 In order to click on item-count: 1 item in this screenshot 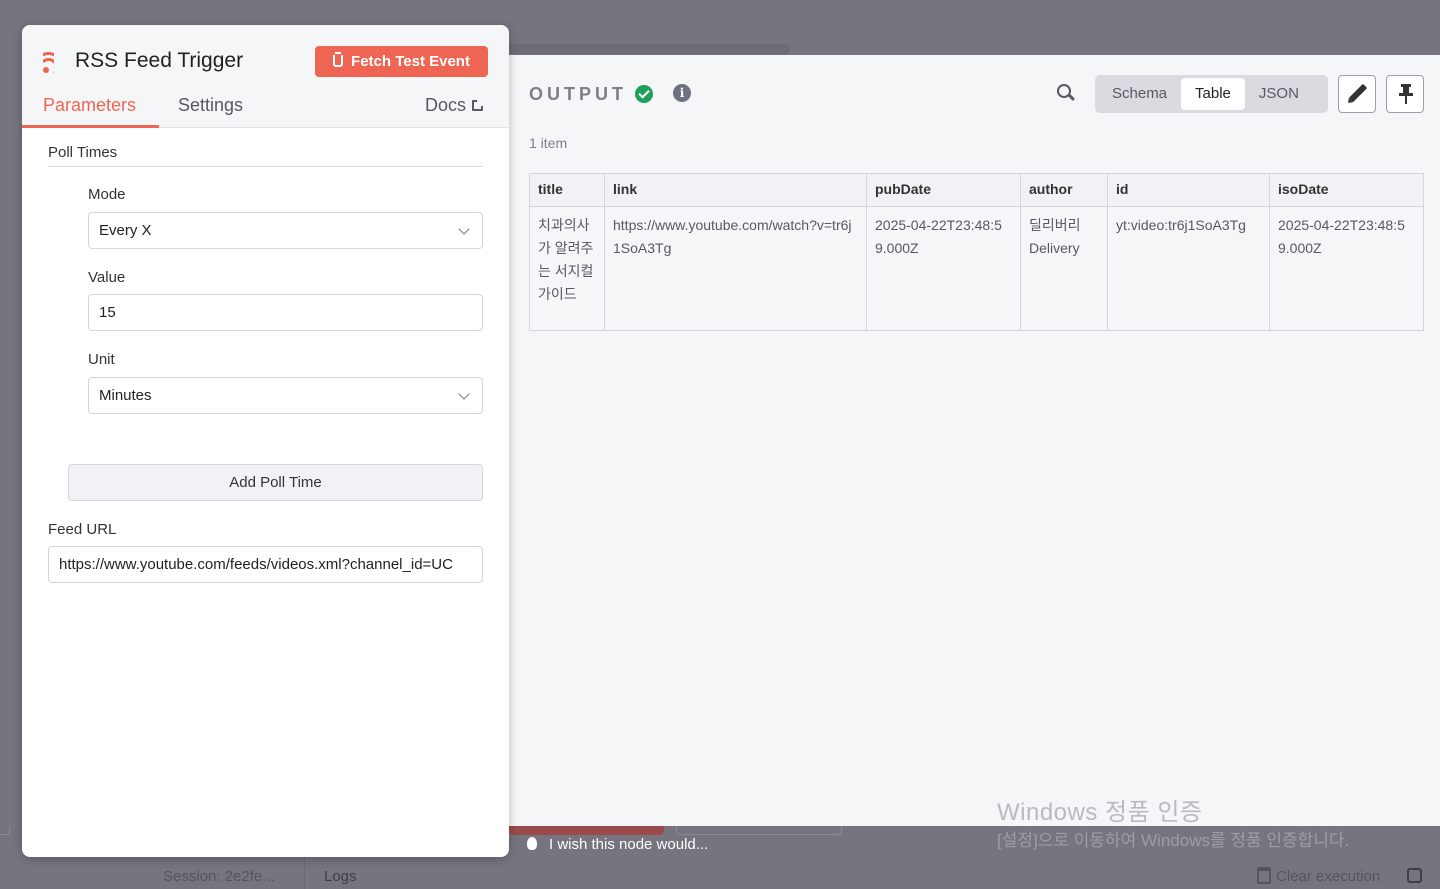, I will do `click(548, 143)`.